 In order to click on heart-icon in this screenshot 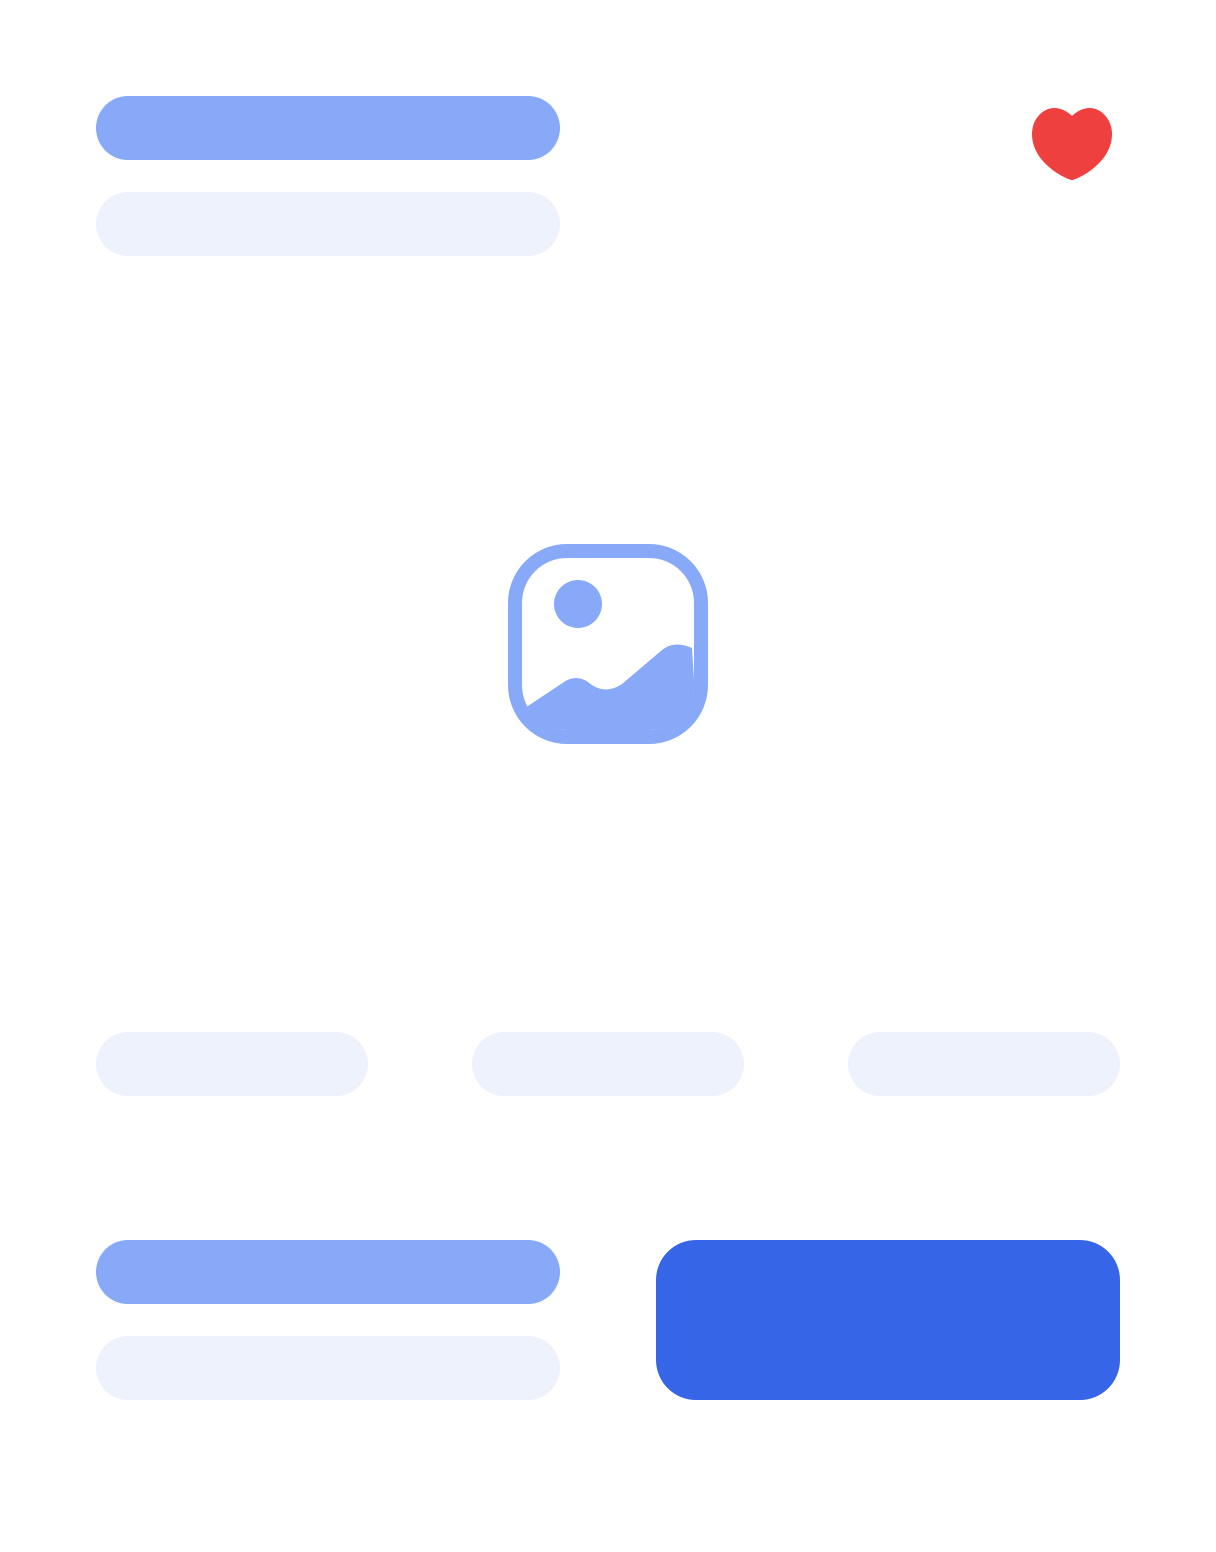, I will do `click(1072, 144)`.